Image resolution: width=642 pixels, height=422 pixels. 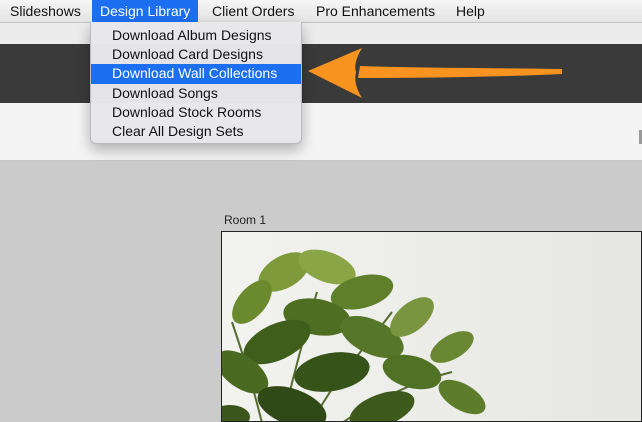 What do you see at coordinates (45, 11) in the screenshot?
I see `menu-slideshows: Slideshows` at bounding box center [45, 11].